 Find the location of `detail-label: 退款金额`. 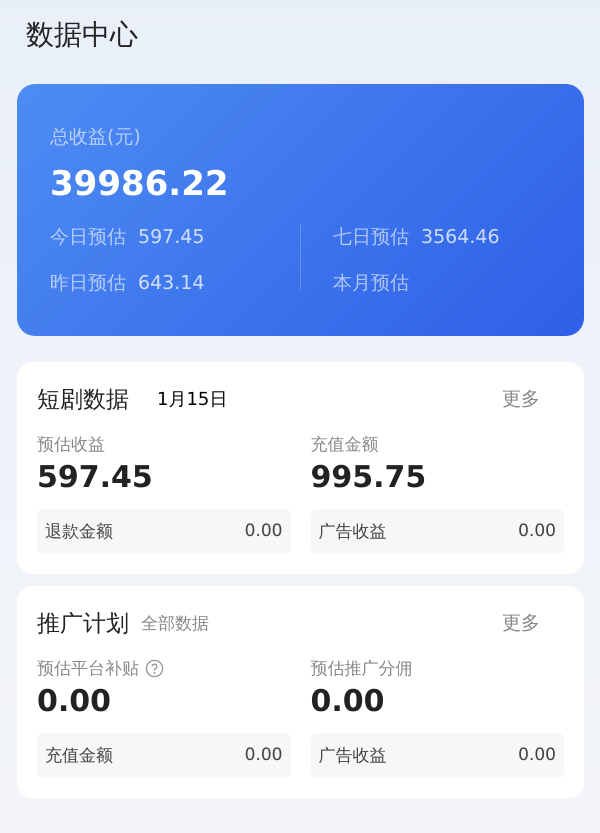

detail-label: 退款金额 is located at coordinates (79, 531).